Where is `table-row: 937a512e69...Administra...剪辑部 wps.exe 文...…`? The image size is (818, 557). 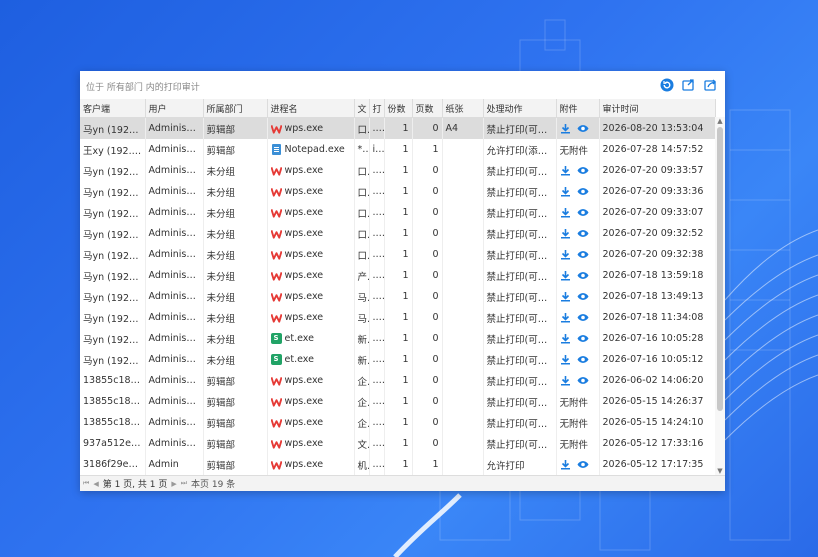 table-row: 937a512e69...Administra...剪辑部 wps.exe 文...… is located at coordinates (398, 443).